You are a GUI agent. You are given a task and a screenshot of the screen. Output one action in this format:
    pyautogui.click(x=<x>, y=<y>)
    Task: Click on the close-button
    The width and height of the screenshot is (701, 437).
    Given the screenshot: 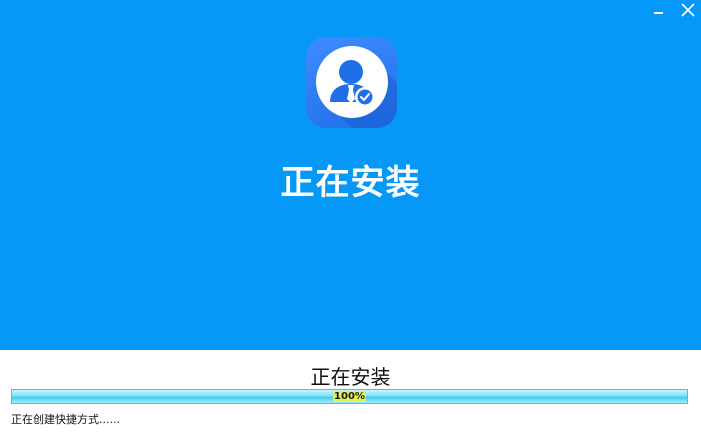 What is the action you would take?
    pyautogui.click(x=687, y=11)
    